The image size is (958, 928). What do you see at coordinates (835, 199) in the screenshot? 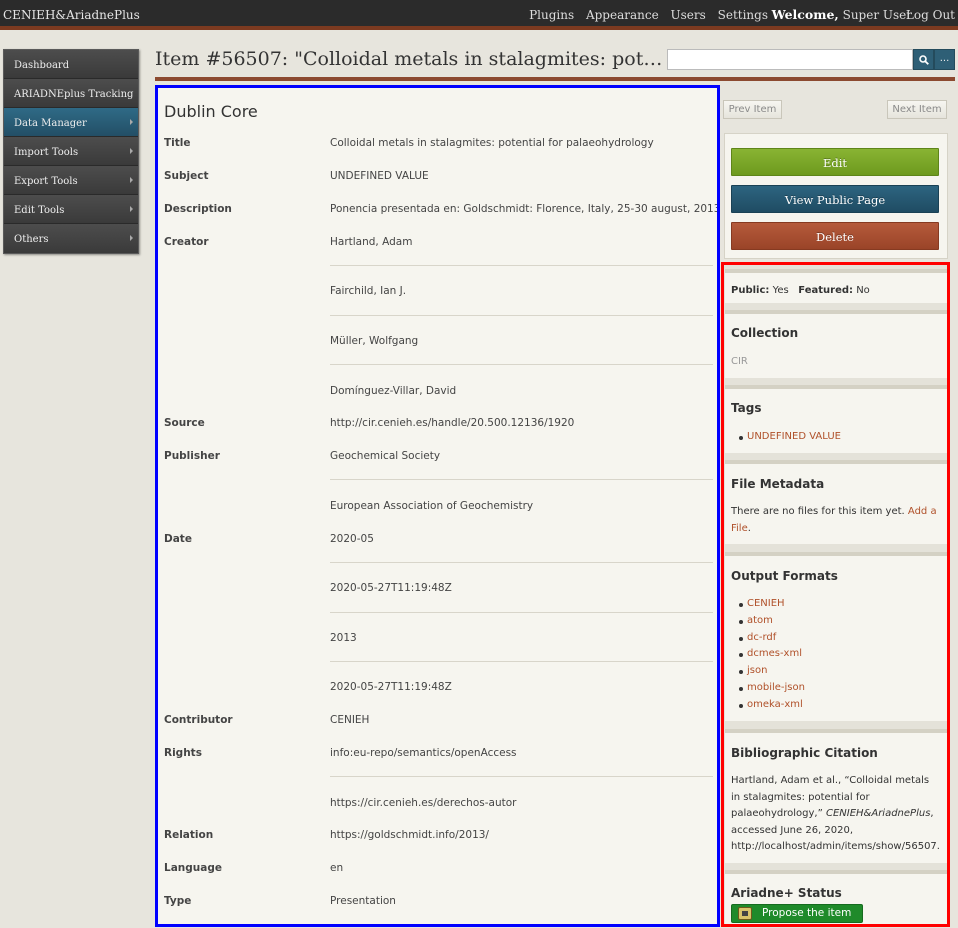
I see `view-public-page-button: View Public Page` at bounding box center [835, 199].